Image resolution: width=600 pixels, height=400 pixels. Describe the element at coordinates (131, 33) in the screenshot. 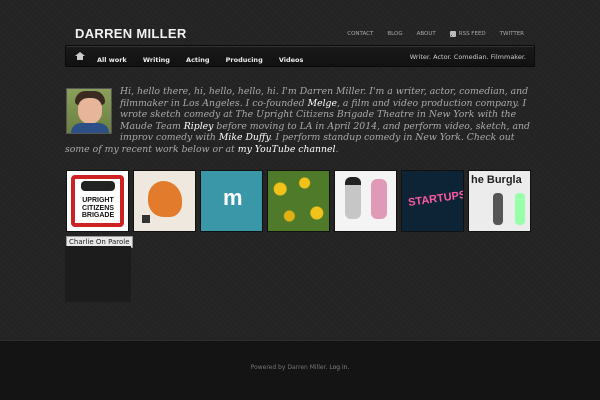

I see `site-title: DARREN MILLER` at that location.